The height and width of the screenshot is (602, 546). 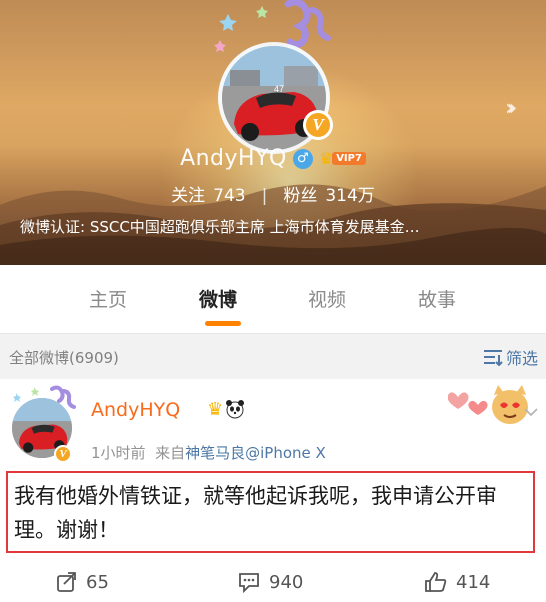 I want to click on fans-label: 粉丝, so click(x=300, y=196).